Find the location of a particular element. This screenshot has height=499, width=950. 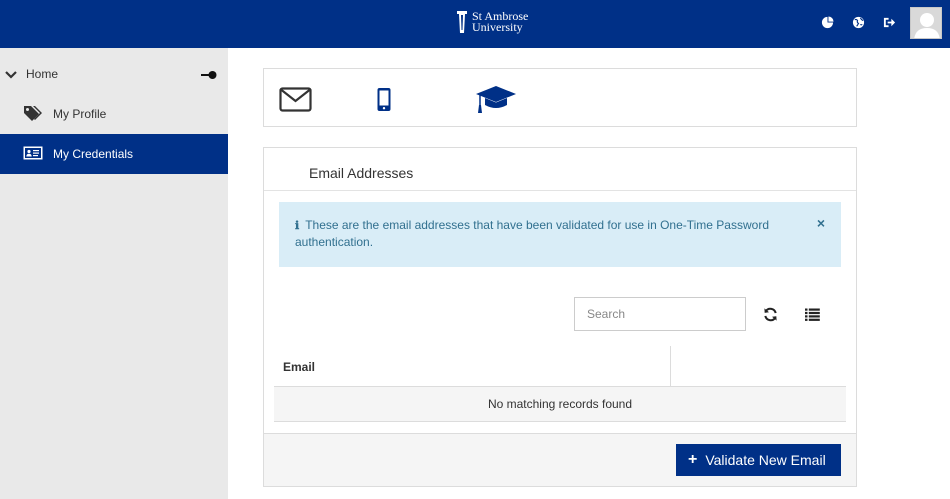

top-bar: St Ambrose University is located at coordinates (475, 24).